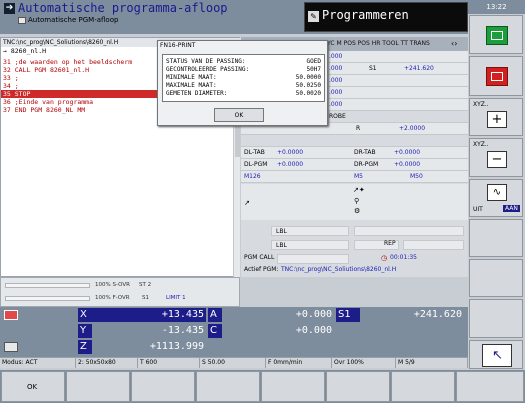 Image resolution: width=525 pixels, height=403 pixels. What do you see at coordinates (308, 85) in the screenshot?
I see `row-value: 50.0250` at bounding box center [308, 85].